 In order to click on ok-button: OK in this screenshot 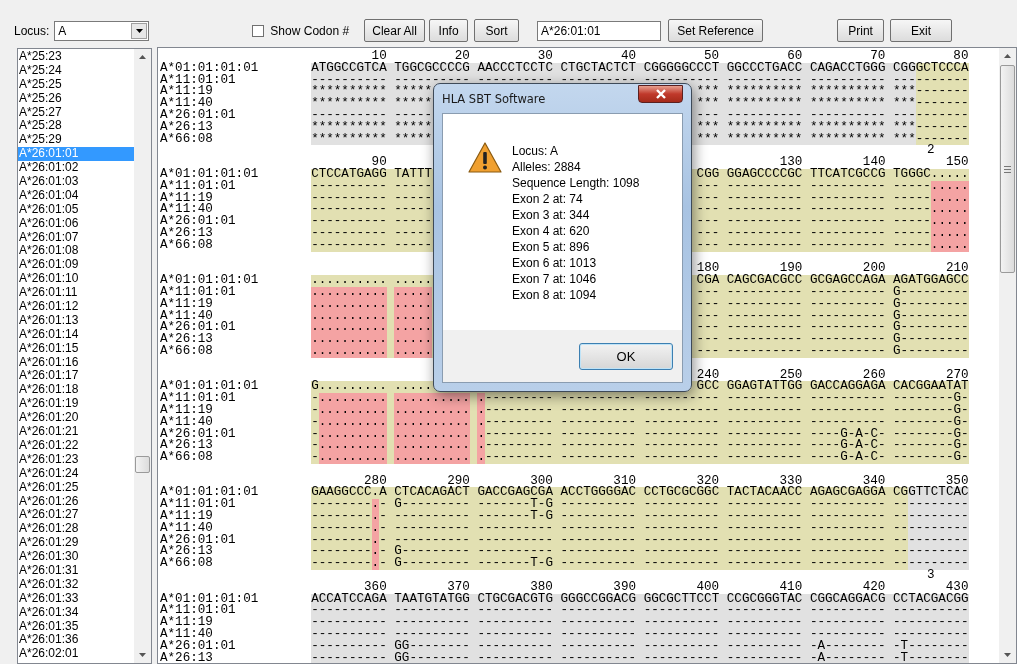, I will do `click(626, 356)`.